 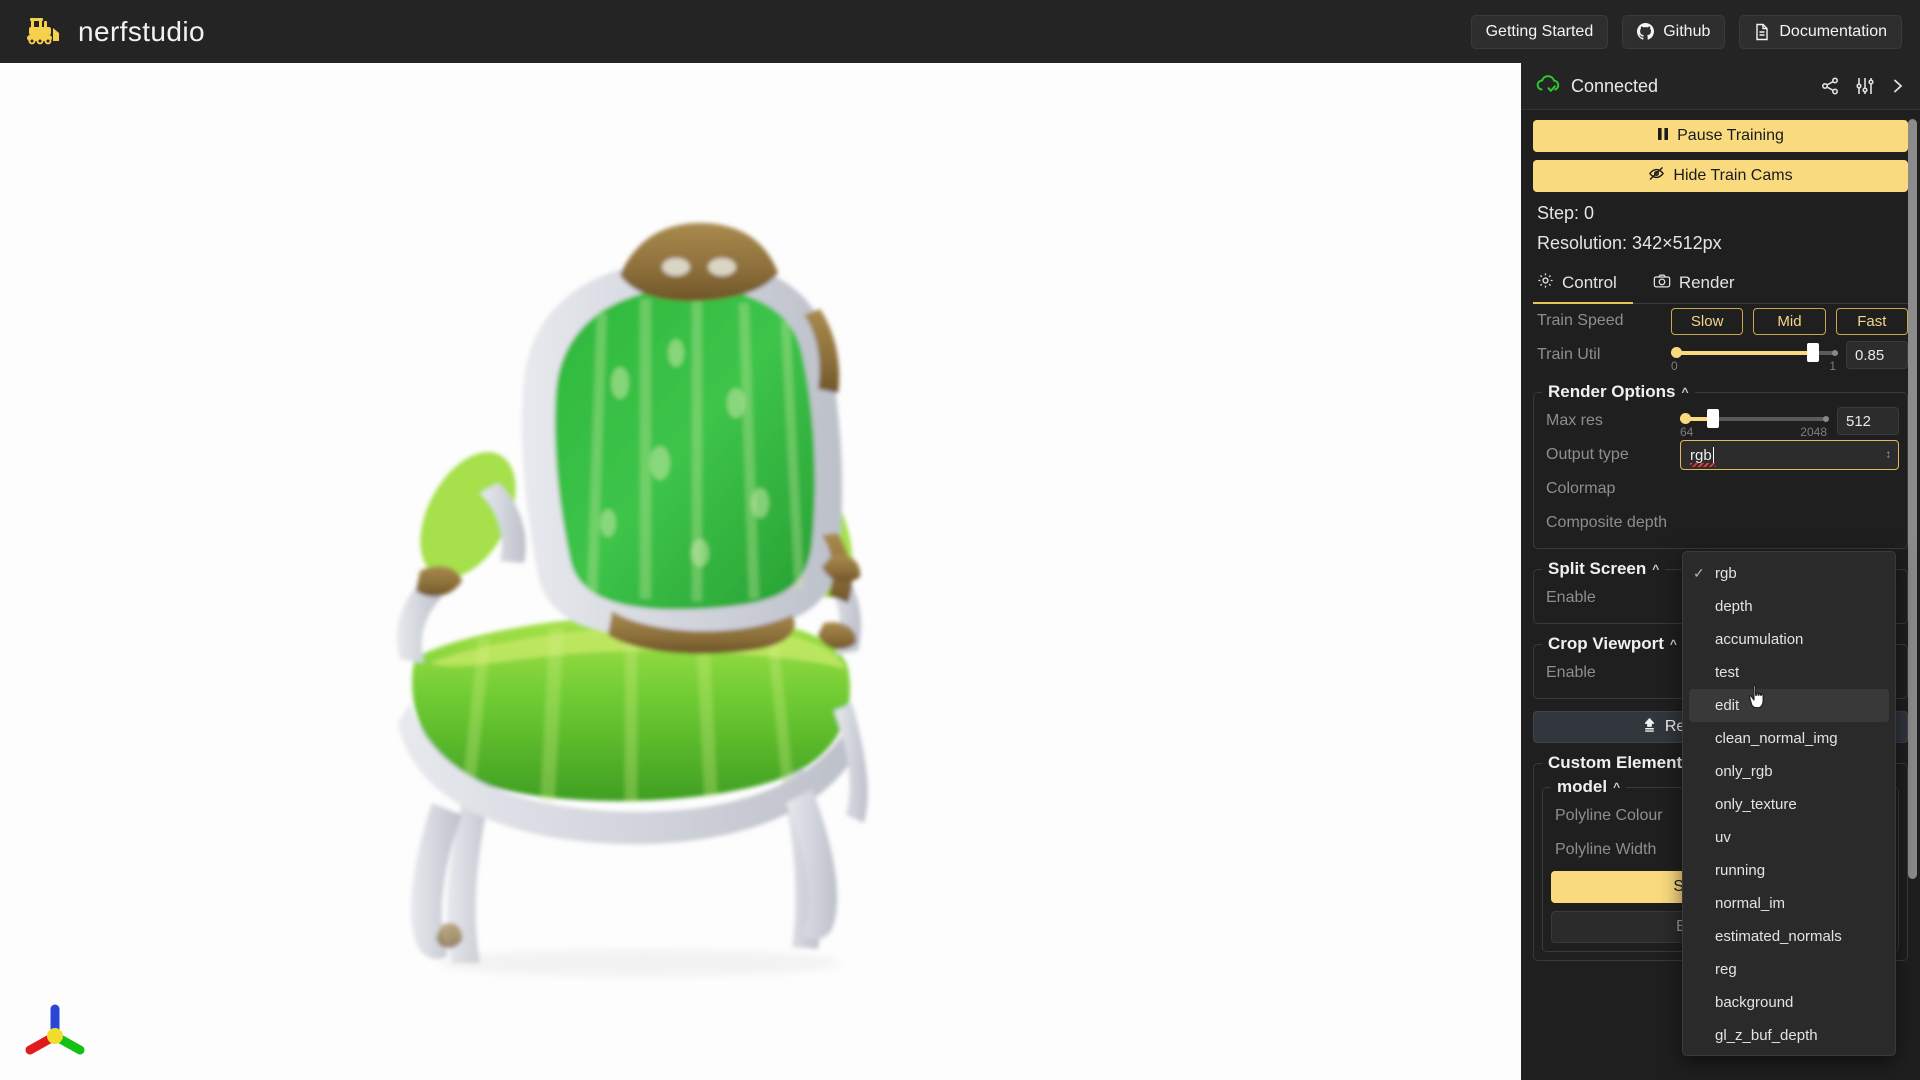 I want to click on train-util-label: Train Util, so click(x=1569, y=355).